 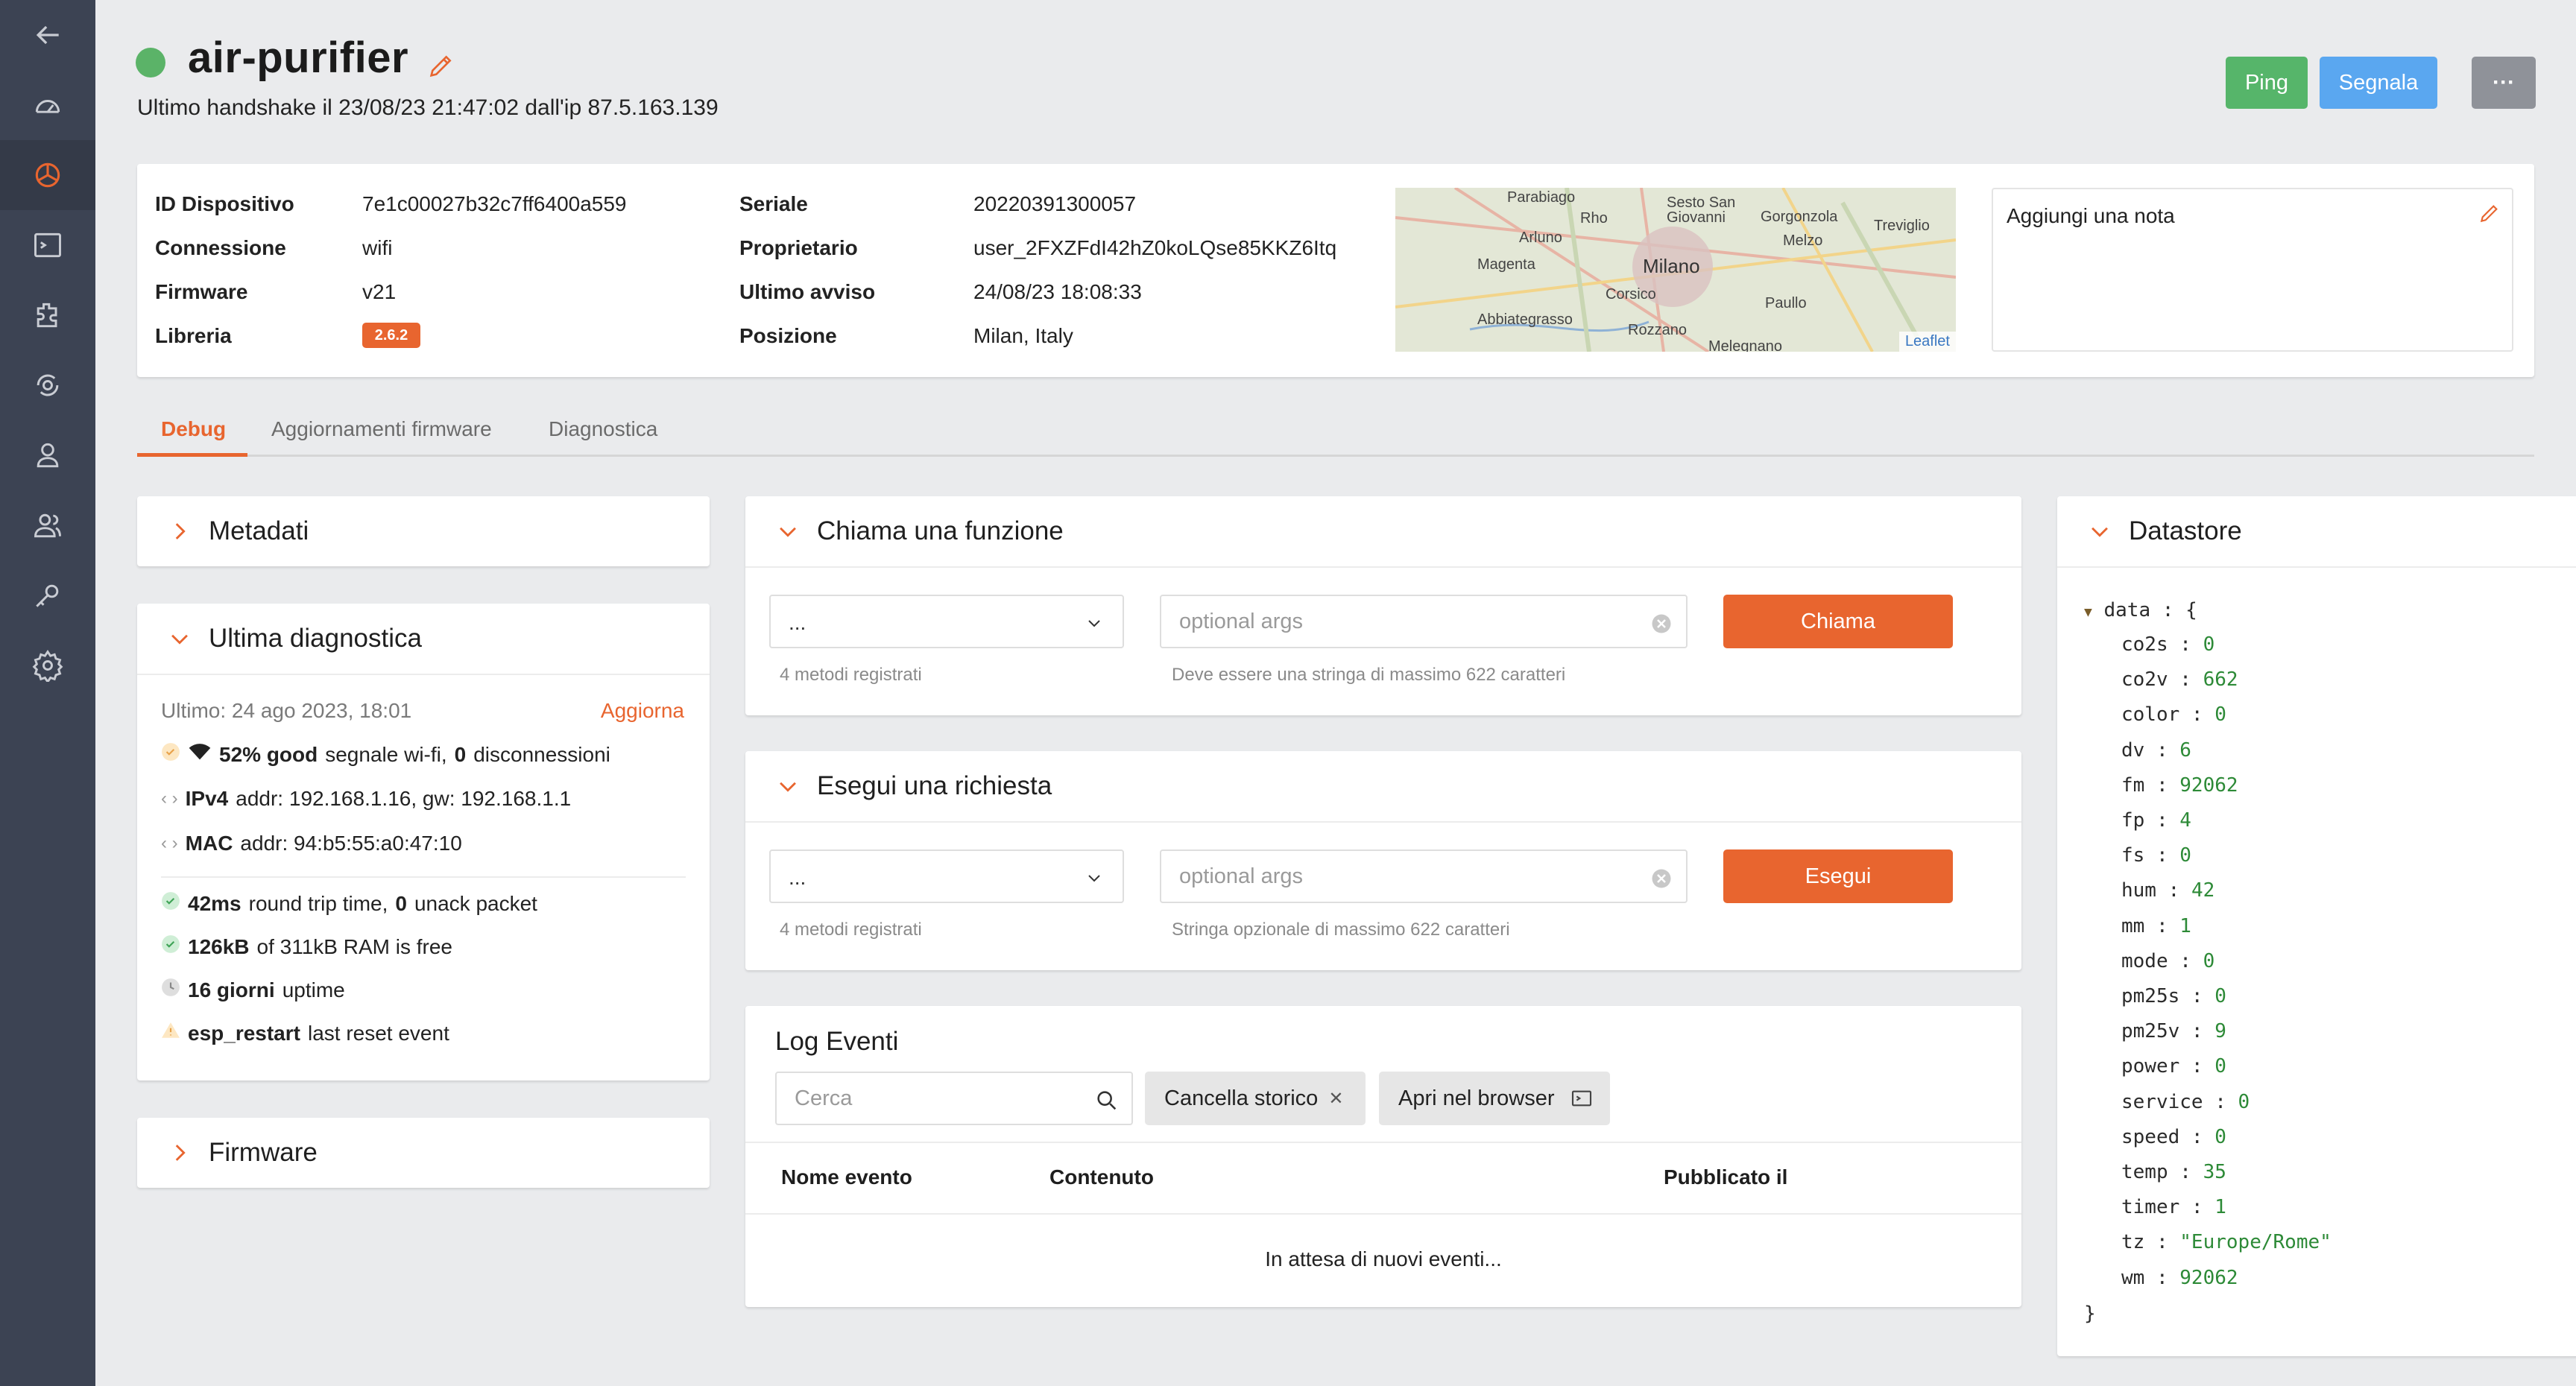 I want to click on map-place-treviglio: Treviglio, so click(x=1902, y=226).